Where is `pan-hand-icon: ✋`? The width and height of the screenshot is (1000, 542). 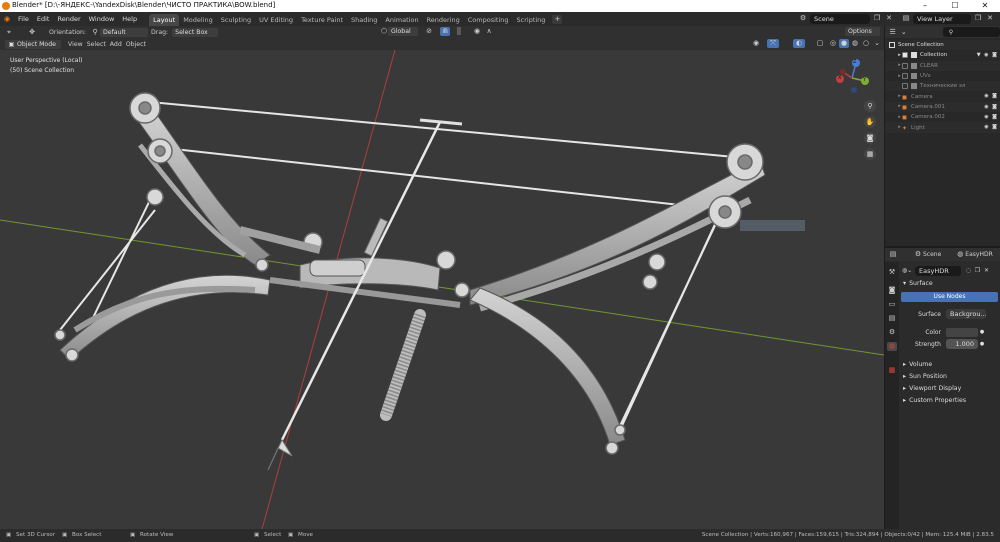 pan-hand-icon: ✋ is located at coordinates (870, 122).